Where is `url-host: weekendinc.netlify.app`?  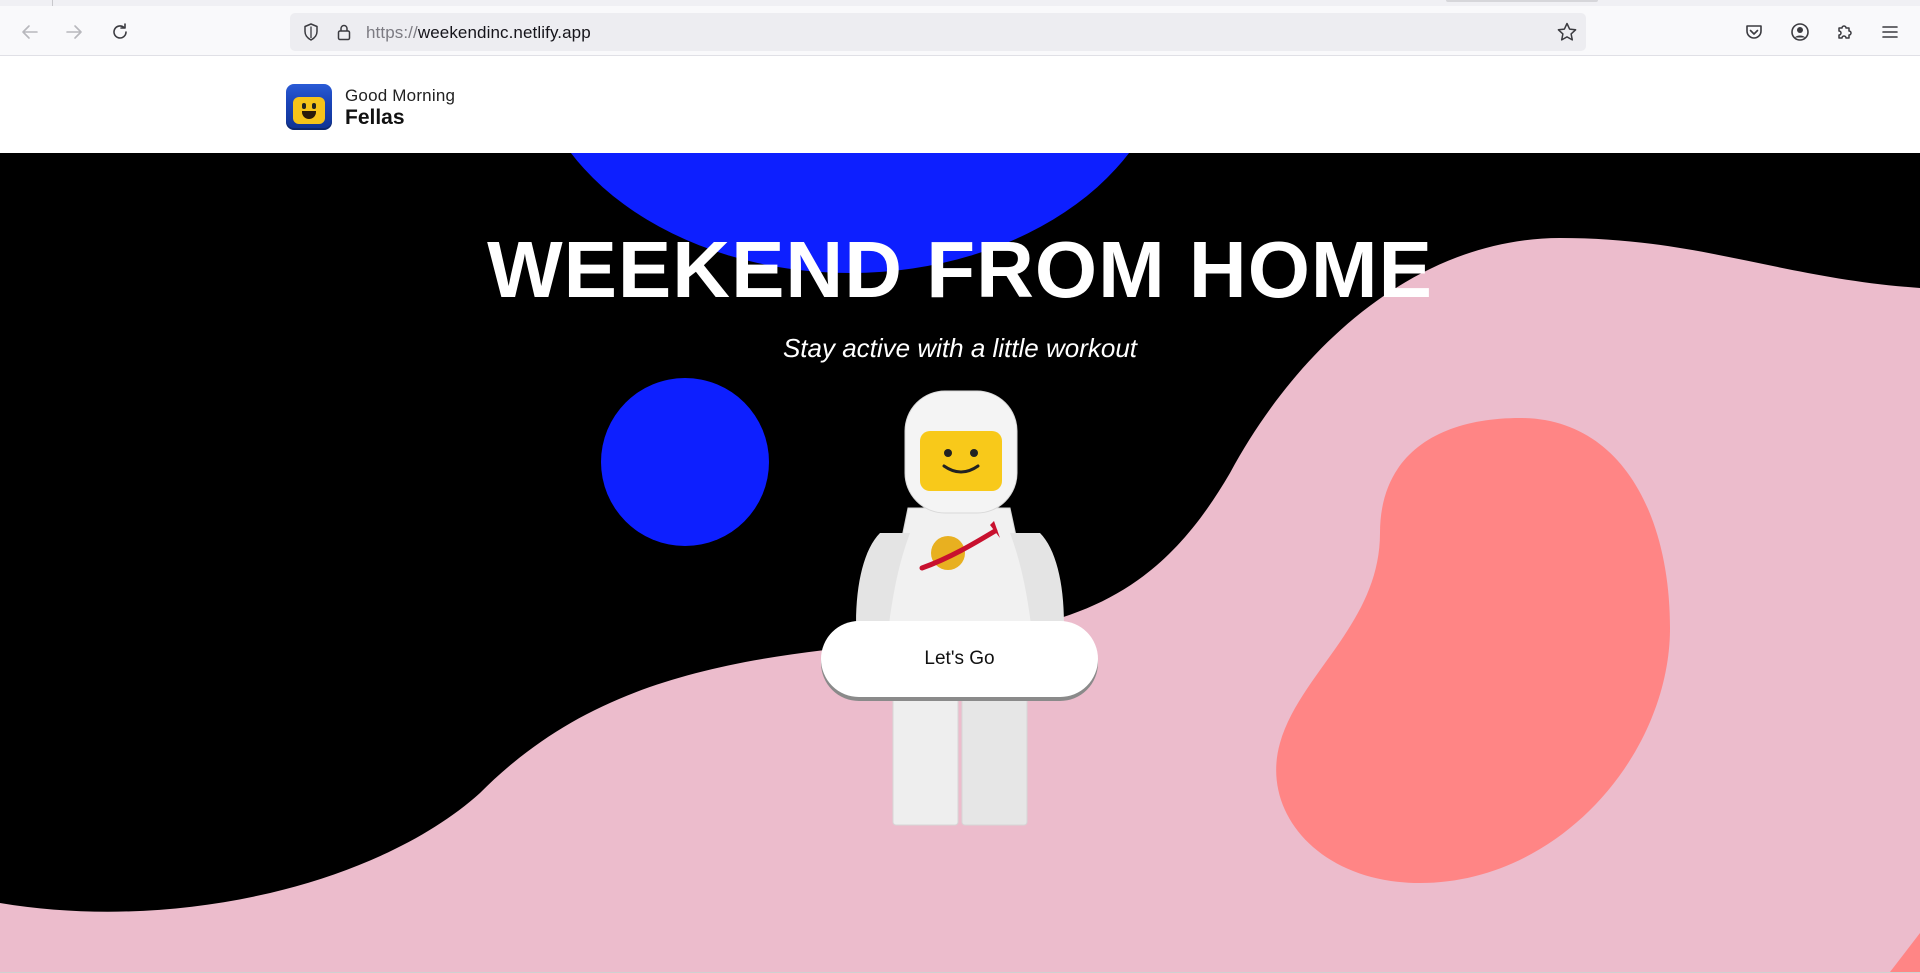 url-host: weekendinc.netlify.app is located at coordinates (504, 32).